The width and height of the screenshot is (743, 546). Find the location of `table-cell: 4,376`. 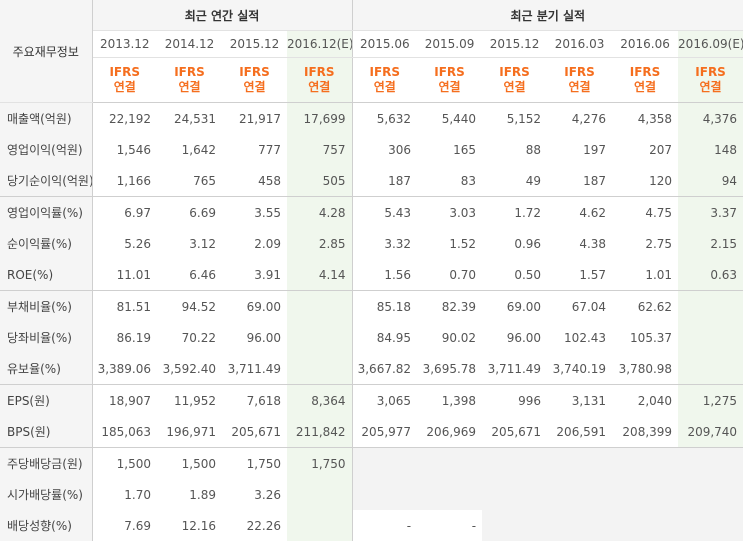

table-cell: 4,376 is located at coordinates (710, 118).